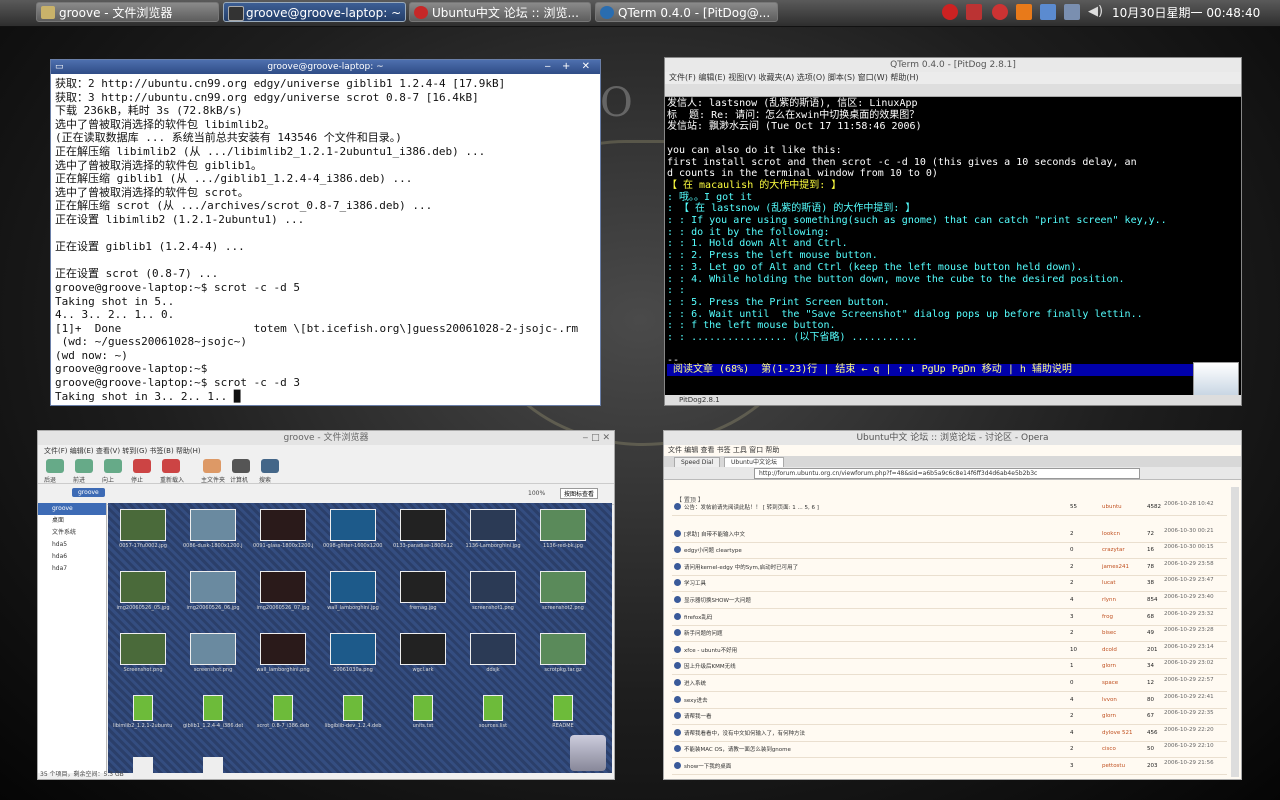  Describe the element at coordinates (326, 451) in the screenshot. I see `files-menubar: 文件(F) 编辑(E) 查看(V) 转到(G) 书签(B) 帮助(H)` at that location.